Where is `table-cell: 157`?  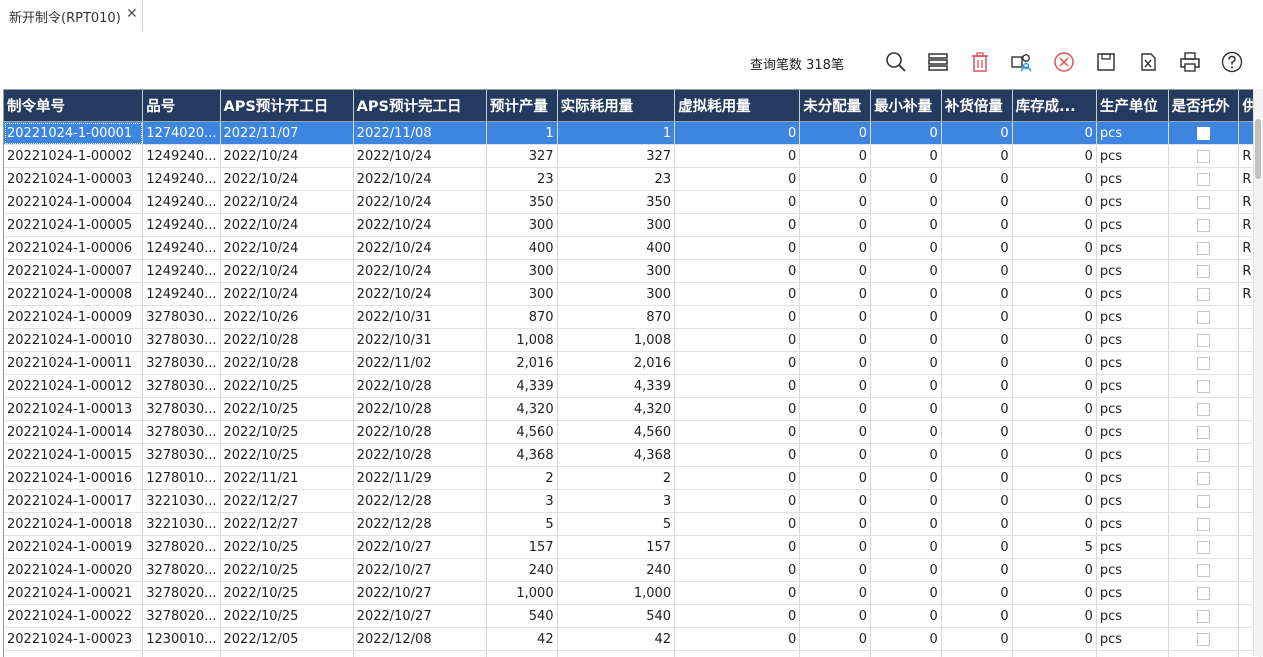
table-cell: 157 is located at coordinates (521, 547).